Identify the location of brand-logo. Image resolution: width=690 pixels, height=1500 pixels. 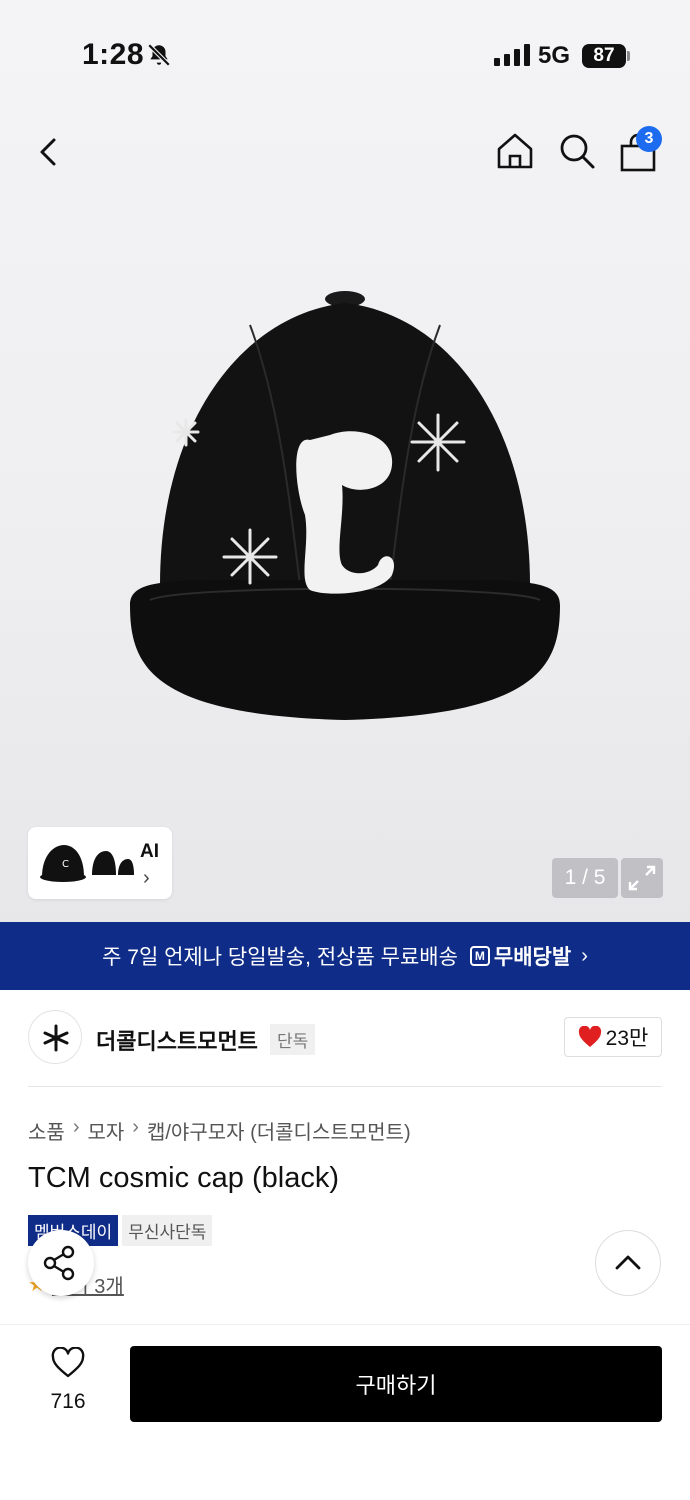
(55, 1037).